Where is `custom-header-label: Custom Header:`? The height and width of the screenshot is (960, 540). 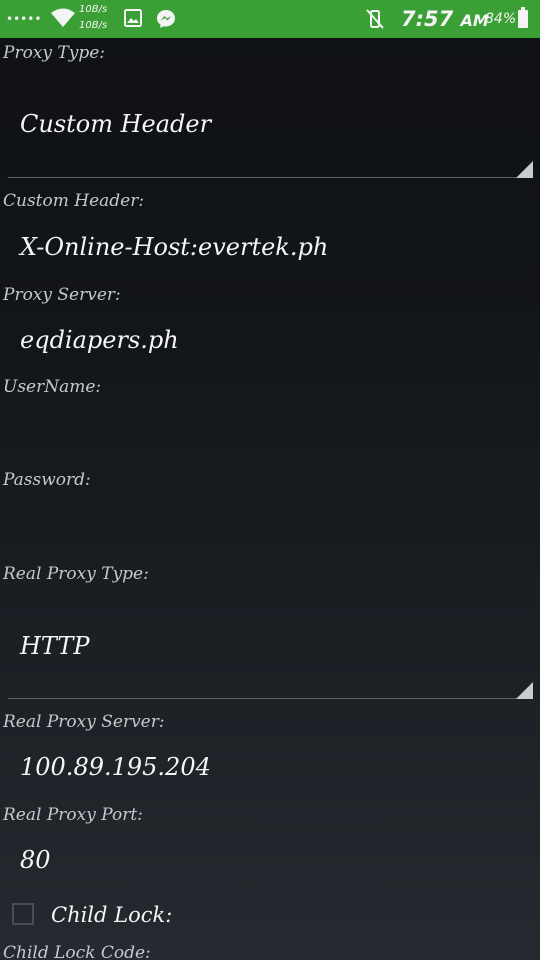
custom-header-label: Custom Header: is located at coordinates (74, 201).